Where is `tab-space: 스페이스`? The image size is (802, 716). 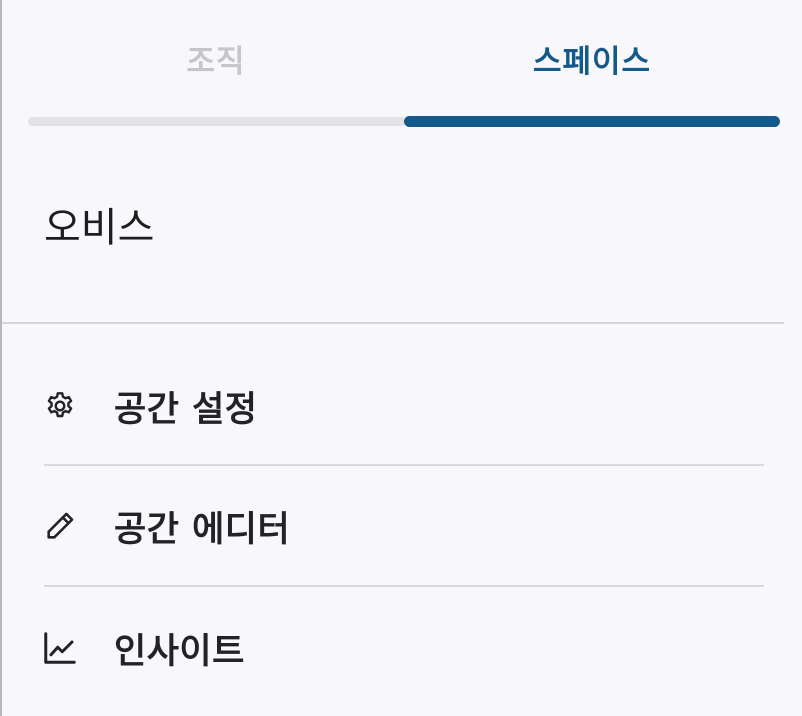
tab-space: 스페이스 is located at coordinates (592, 64).